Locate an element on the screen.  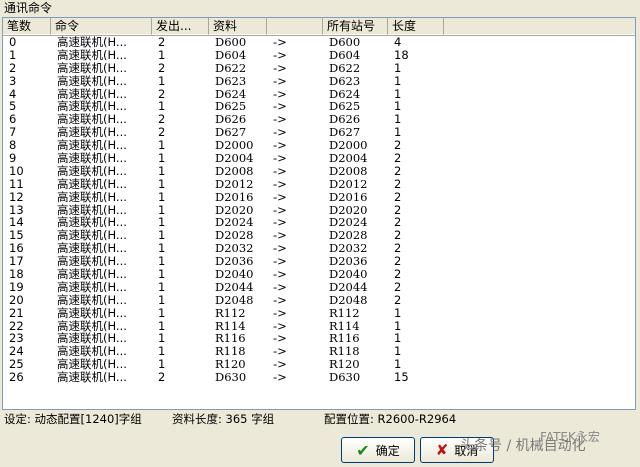
table-row: 26 高速联机(H... 2 D630 -> D630 15 is located at coordinates (319, 377).